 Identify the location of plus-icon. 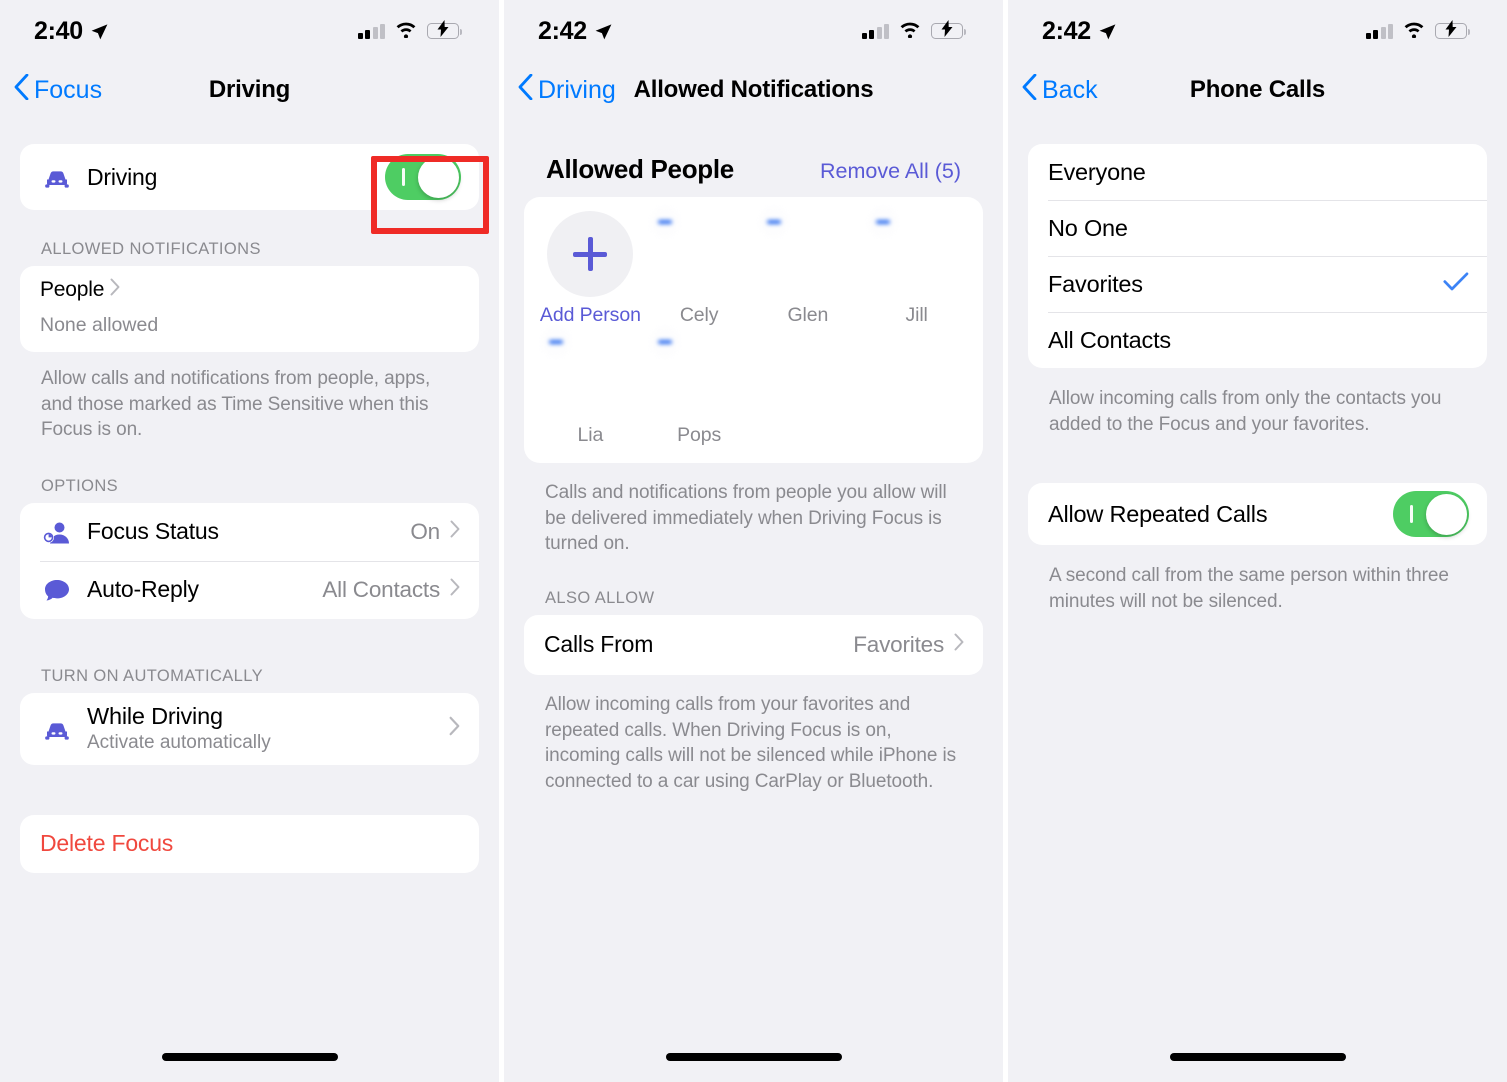
(590, 254).